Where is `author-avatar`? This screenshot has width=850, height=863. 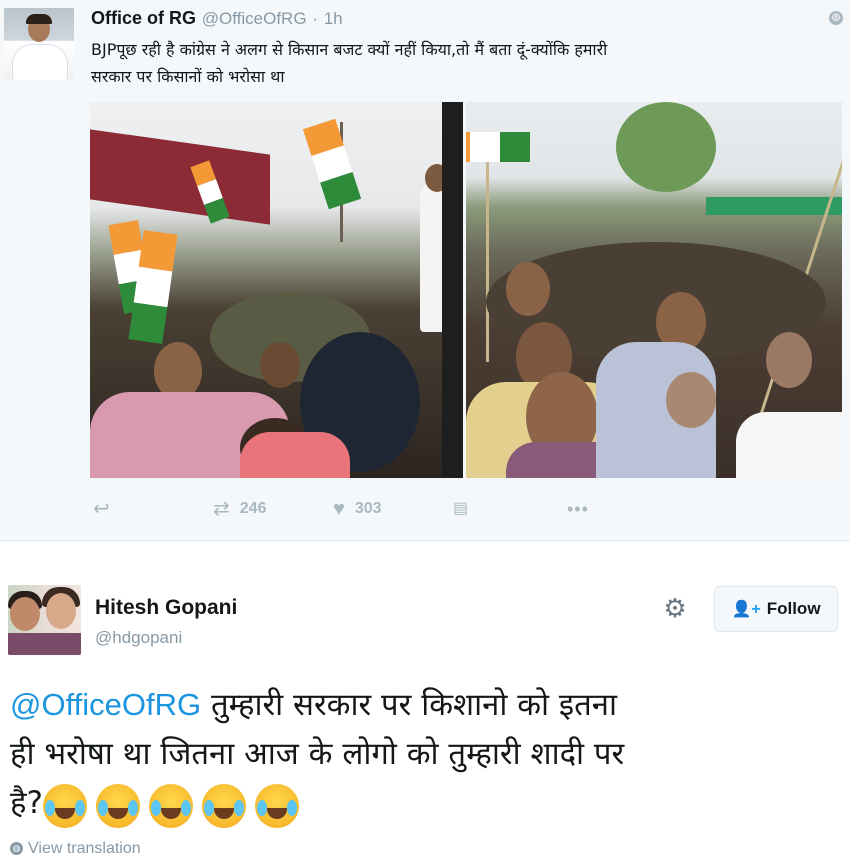 author-avatar is located at coordinates (39, 44).